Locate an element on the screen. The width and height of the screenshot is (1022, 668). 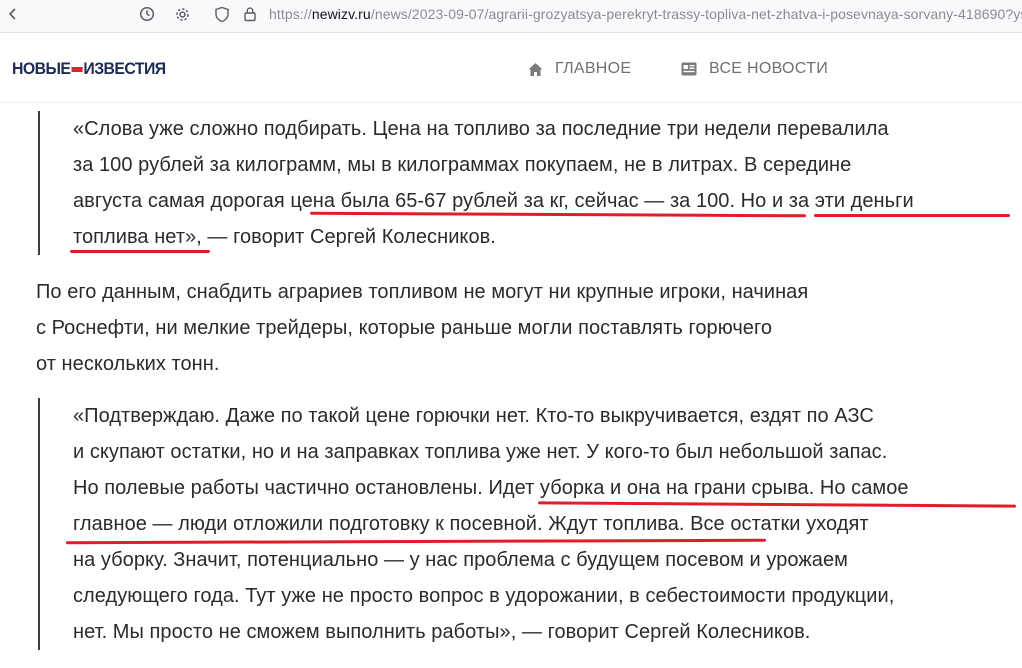
nav-all-news-label: ВСЕ НОВОСТИ is located at coordinates (768, 68).